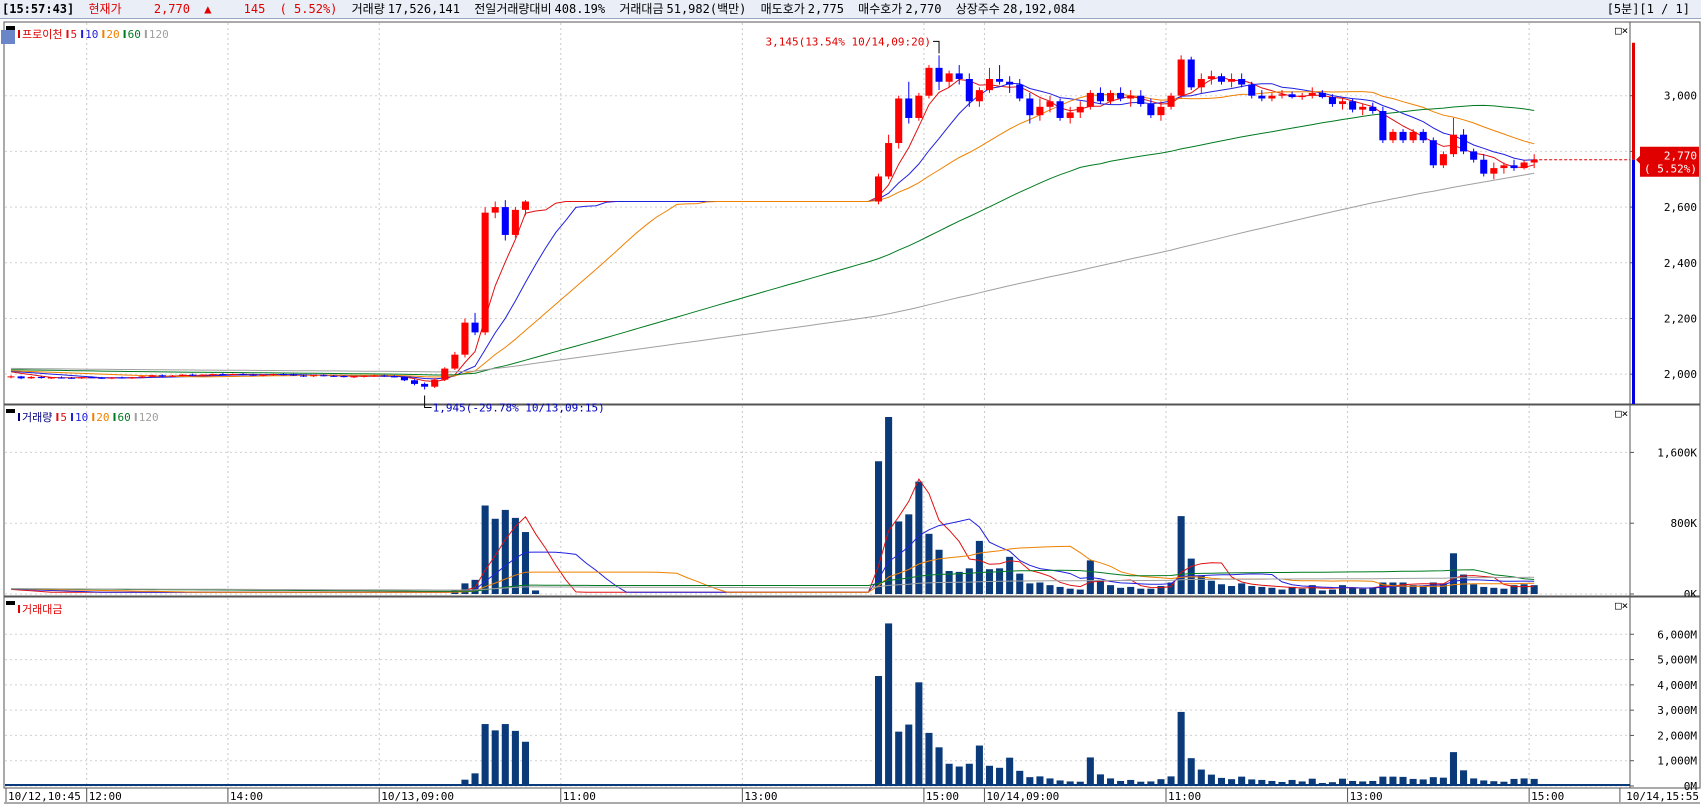  I want to click on legend-label: 60, so click(134, 34).